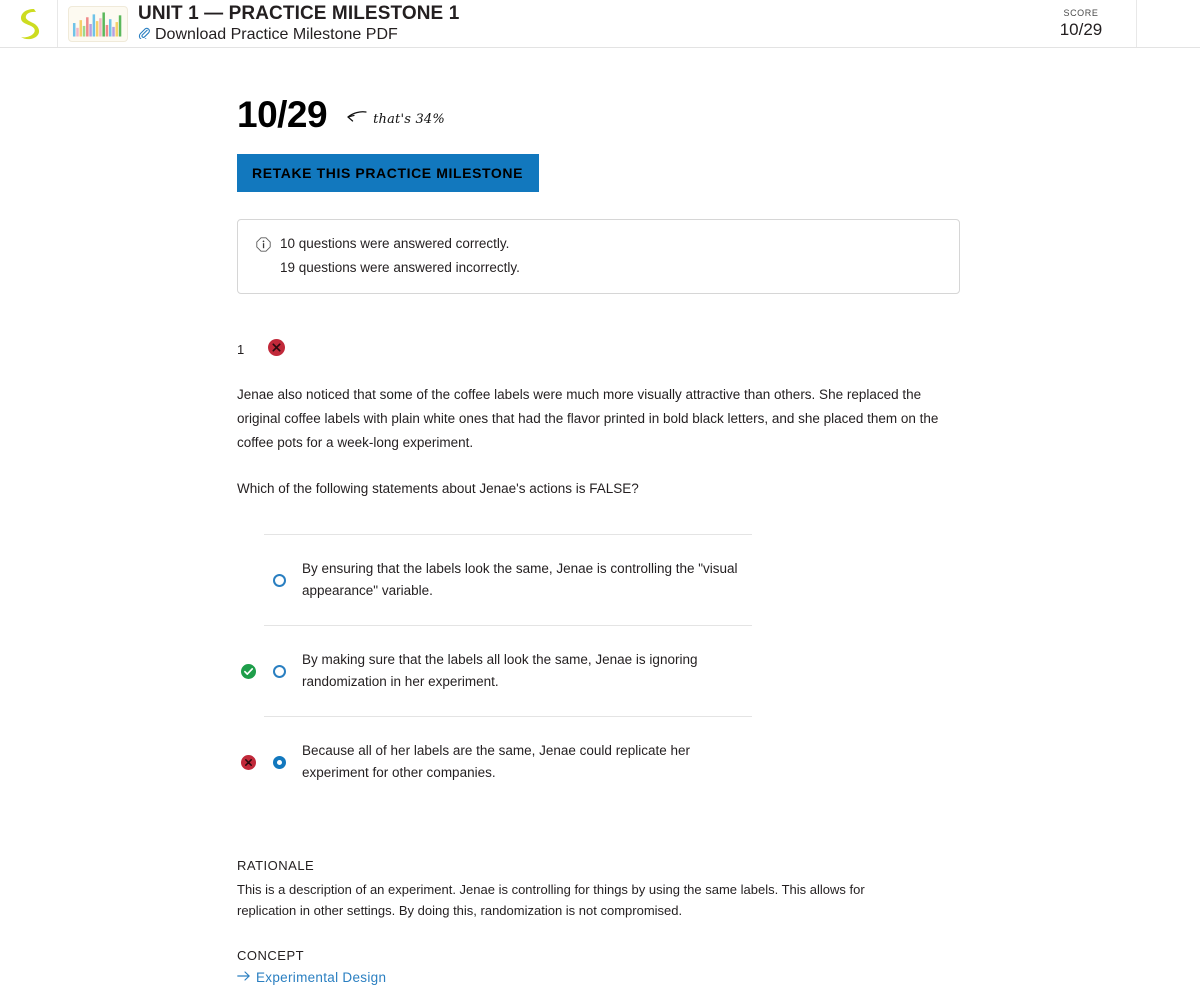  Describe the element at coordinates (1081, 29) in the screenshot. I see `score-value: 10/29` at that location.